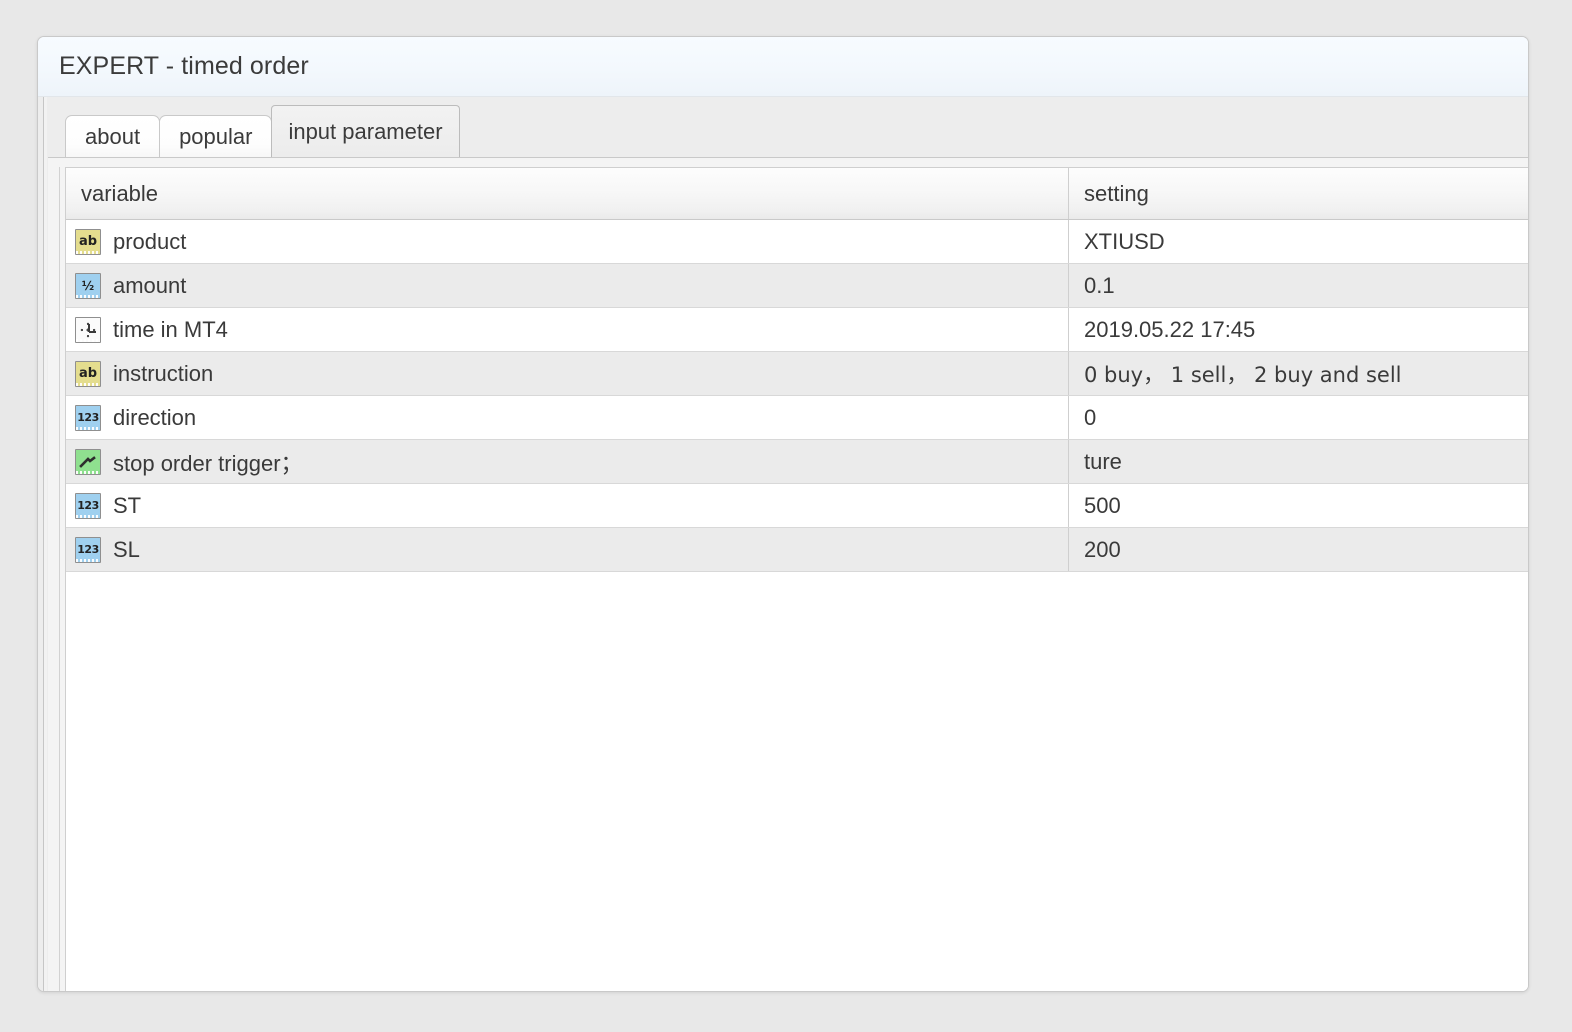 Image resolution: width=1572 pixels, height=1032 pixels. Describe the element at coordinates (567, 285) in the screenshot. I see `variable-cell: ½ amount` at that location.